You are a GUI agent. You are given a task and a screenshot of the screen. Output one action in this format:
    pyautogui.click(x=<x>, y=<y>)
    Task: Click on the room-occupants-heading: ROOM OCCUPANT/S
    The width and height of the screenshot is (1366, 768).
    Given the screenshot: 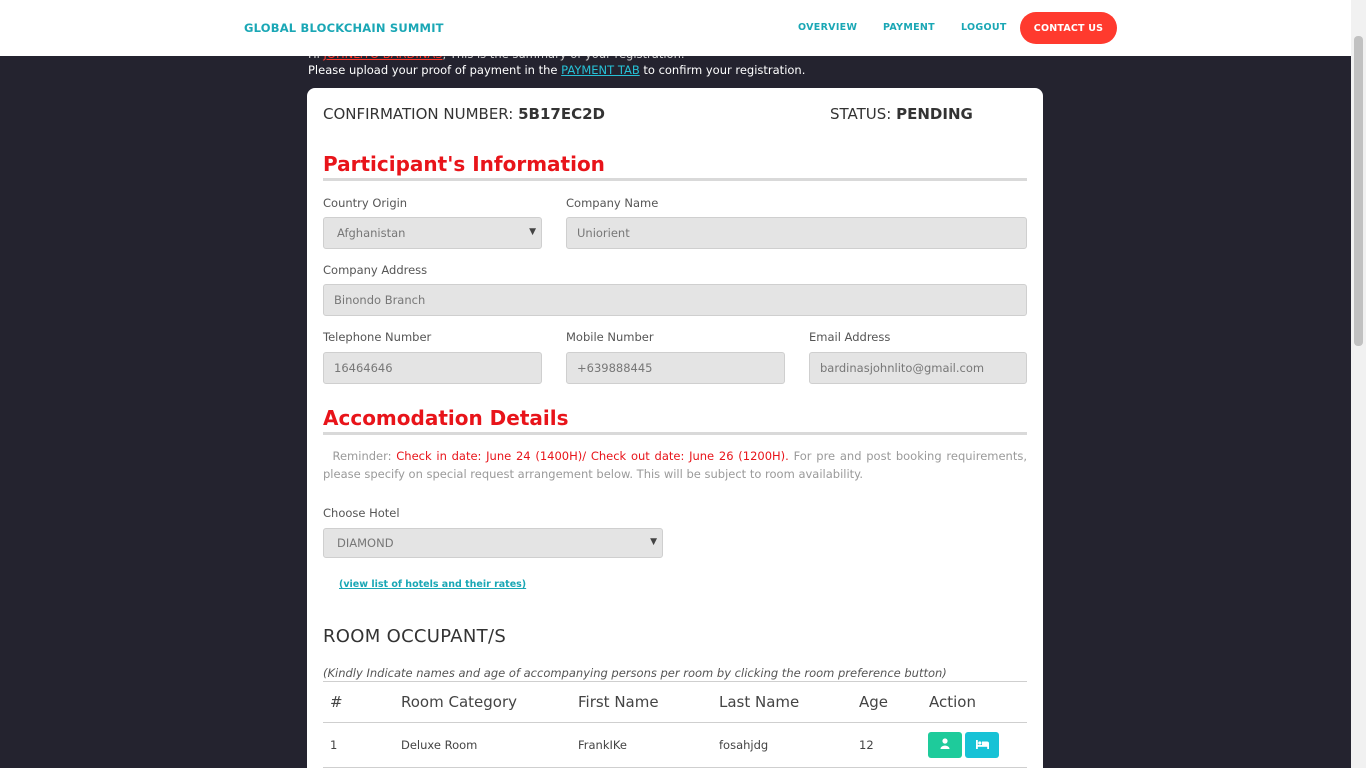 What is the action you would take?
    pyautogui.click(x=415, y=636)
    